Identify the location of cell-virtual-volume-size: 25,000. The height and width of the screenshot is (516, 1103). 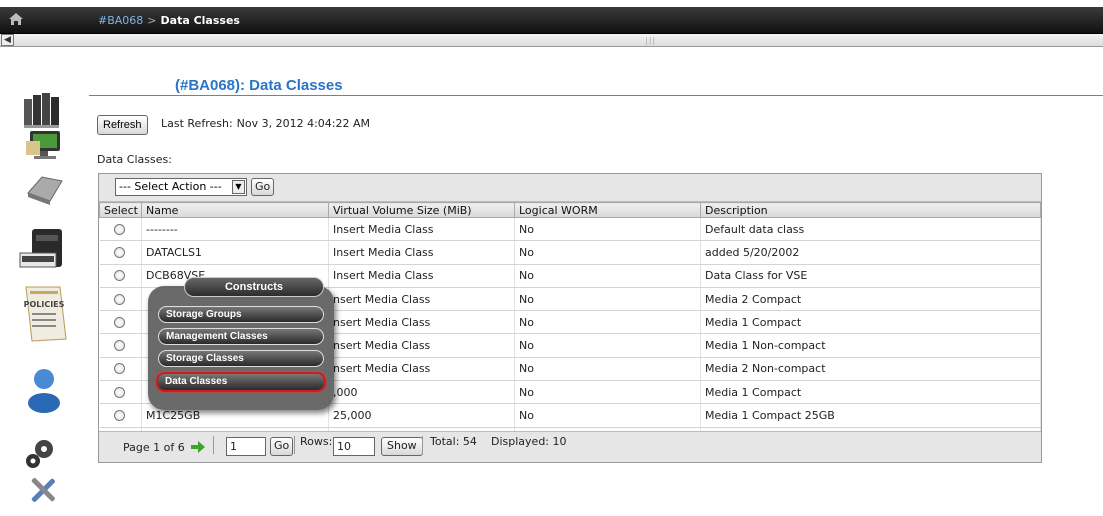
(421, 415).